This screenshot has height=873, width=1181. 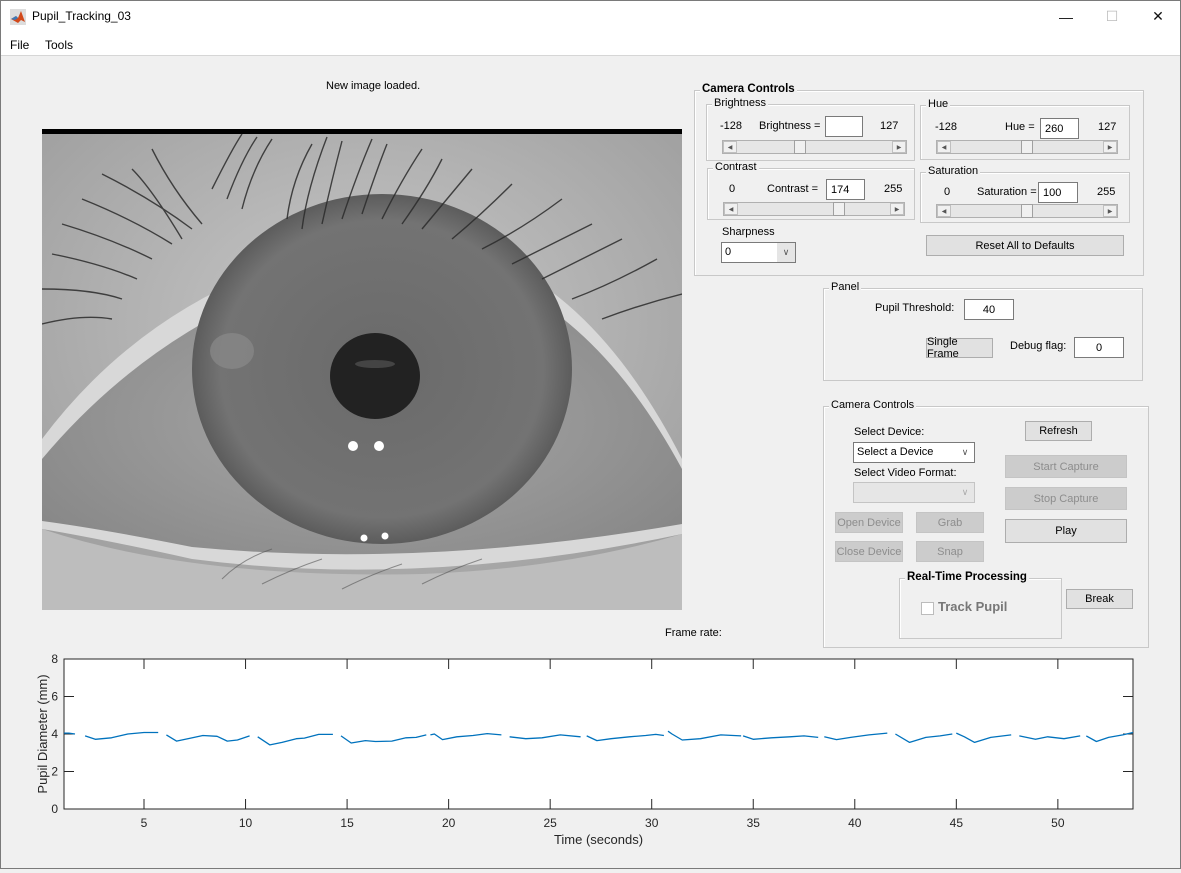 What do you see at coordinates (989, 309) in the screenshot?
I see `pupil-threshold-input` at bounding box center [989, 309].